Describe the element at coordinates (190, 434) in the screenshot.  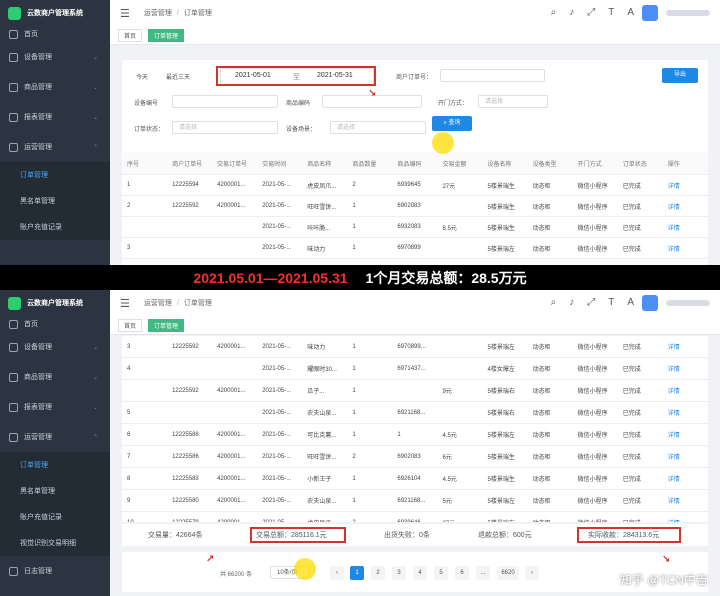
I see `table-cell: 12225588` at that location.